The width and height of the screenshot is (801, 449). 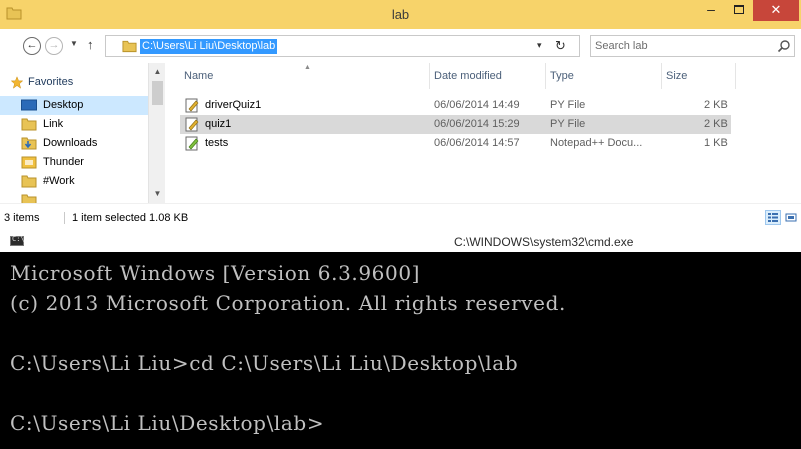 I want to click on scroll-up-icon: ▲, so click(x=157, y=72).